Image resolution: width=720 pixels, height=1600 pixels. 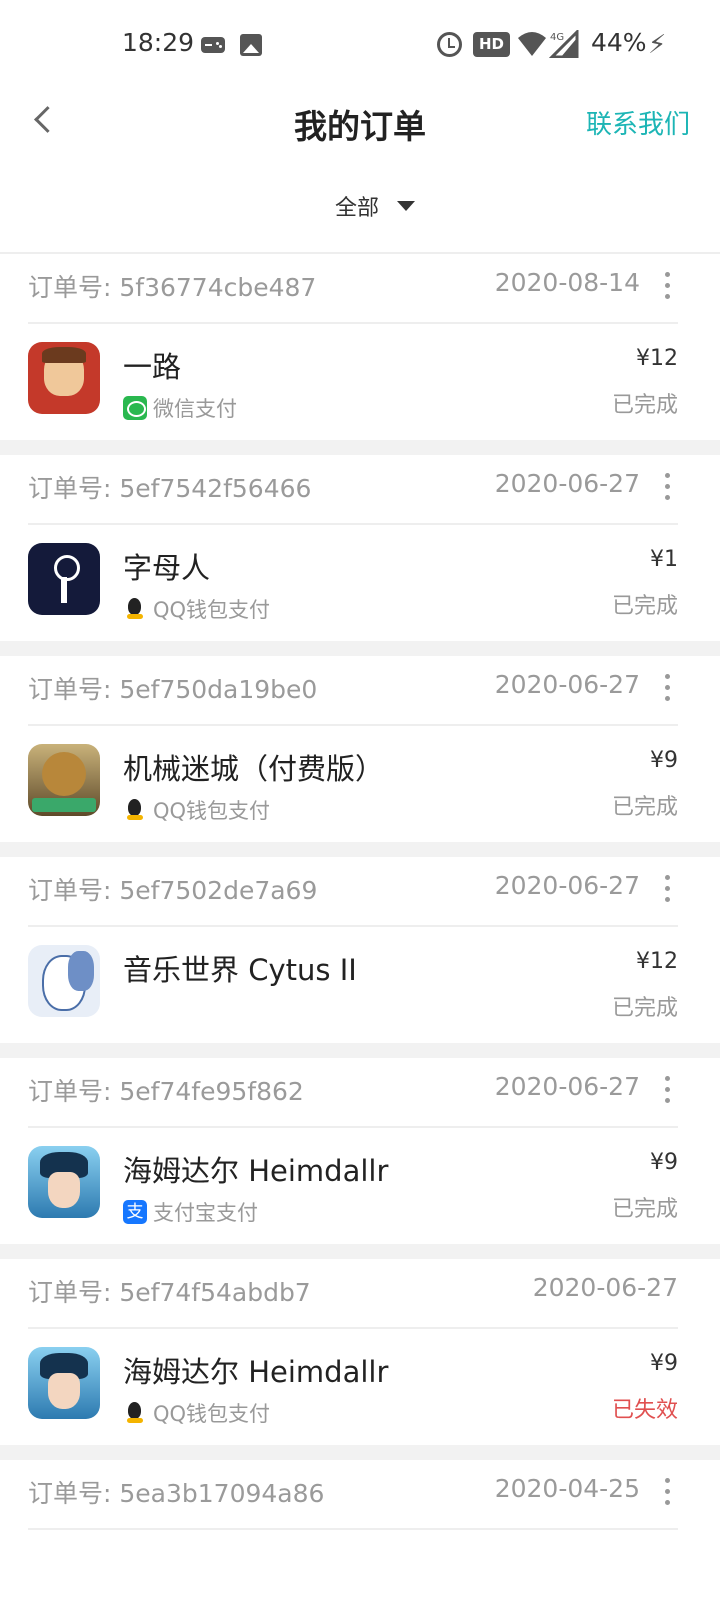 What do you see at coordinates (532, 44) in the screenshot?
I see `wifi-icon` at bounding box center [532, 44].